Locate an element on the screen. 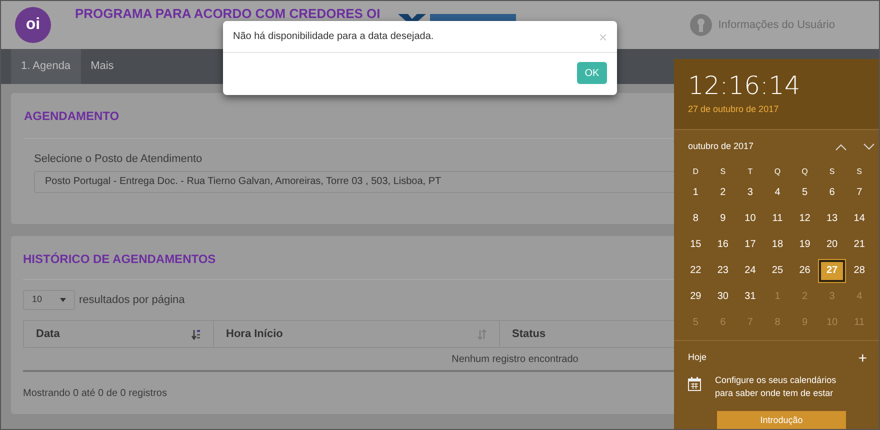 Image resolution: width=880 pixels, height=430 pixels. calendar-day: 22 is located at coordinates (695, 271).